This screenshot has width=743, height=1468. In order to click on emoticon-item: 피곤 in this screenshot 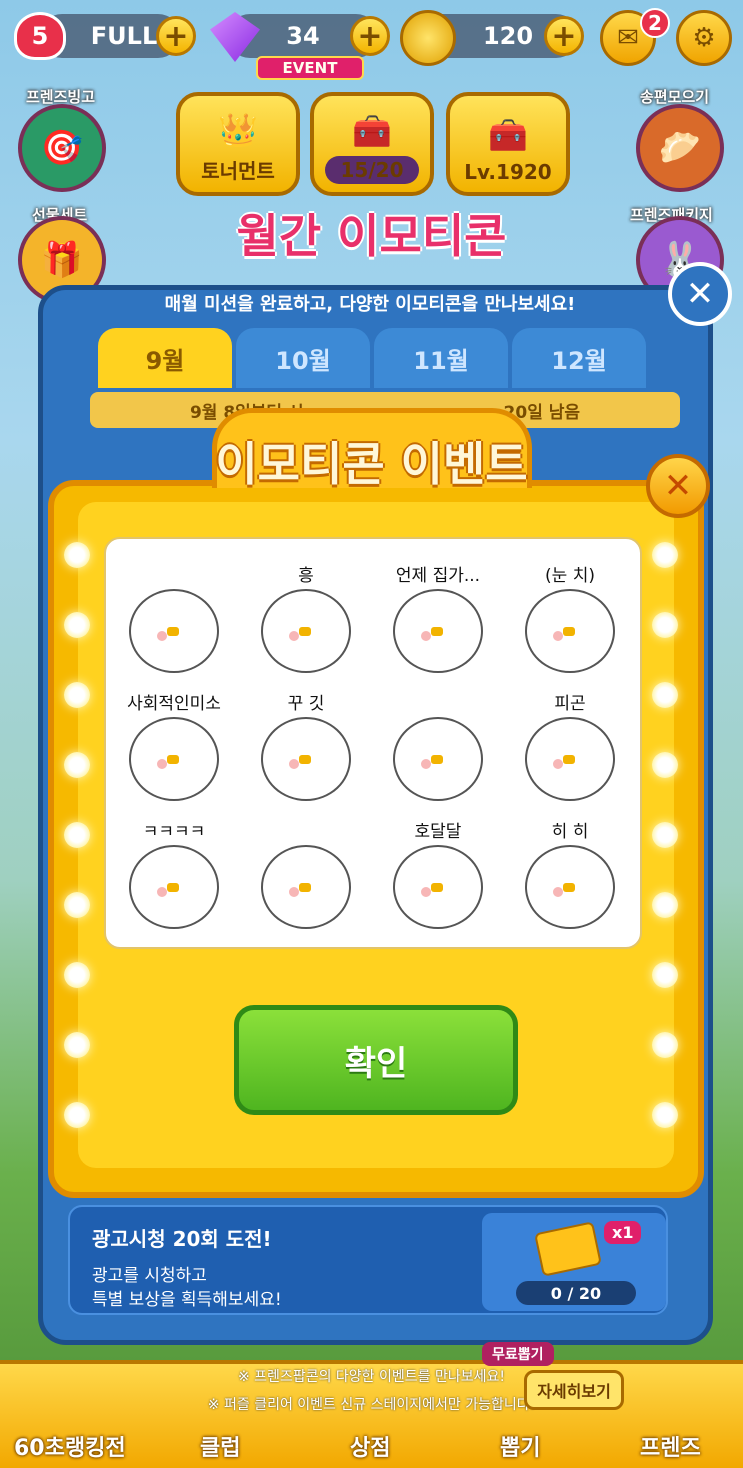, I will do `click(570, 754)`.